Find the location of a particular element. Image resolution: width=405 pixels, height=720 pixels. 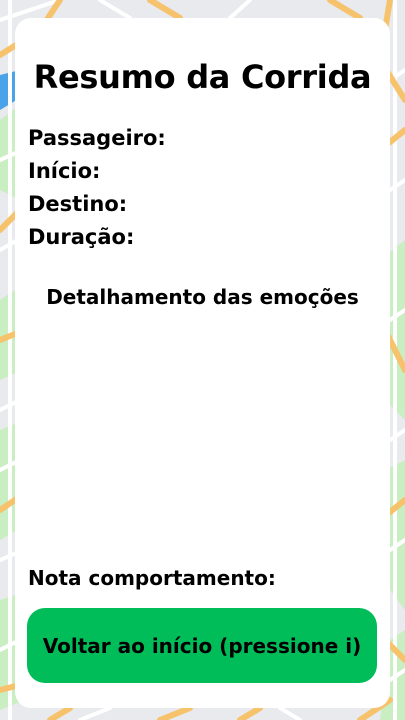

destination-label: Destino: is located at coordinates (78, 204).